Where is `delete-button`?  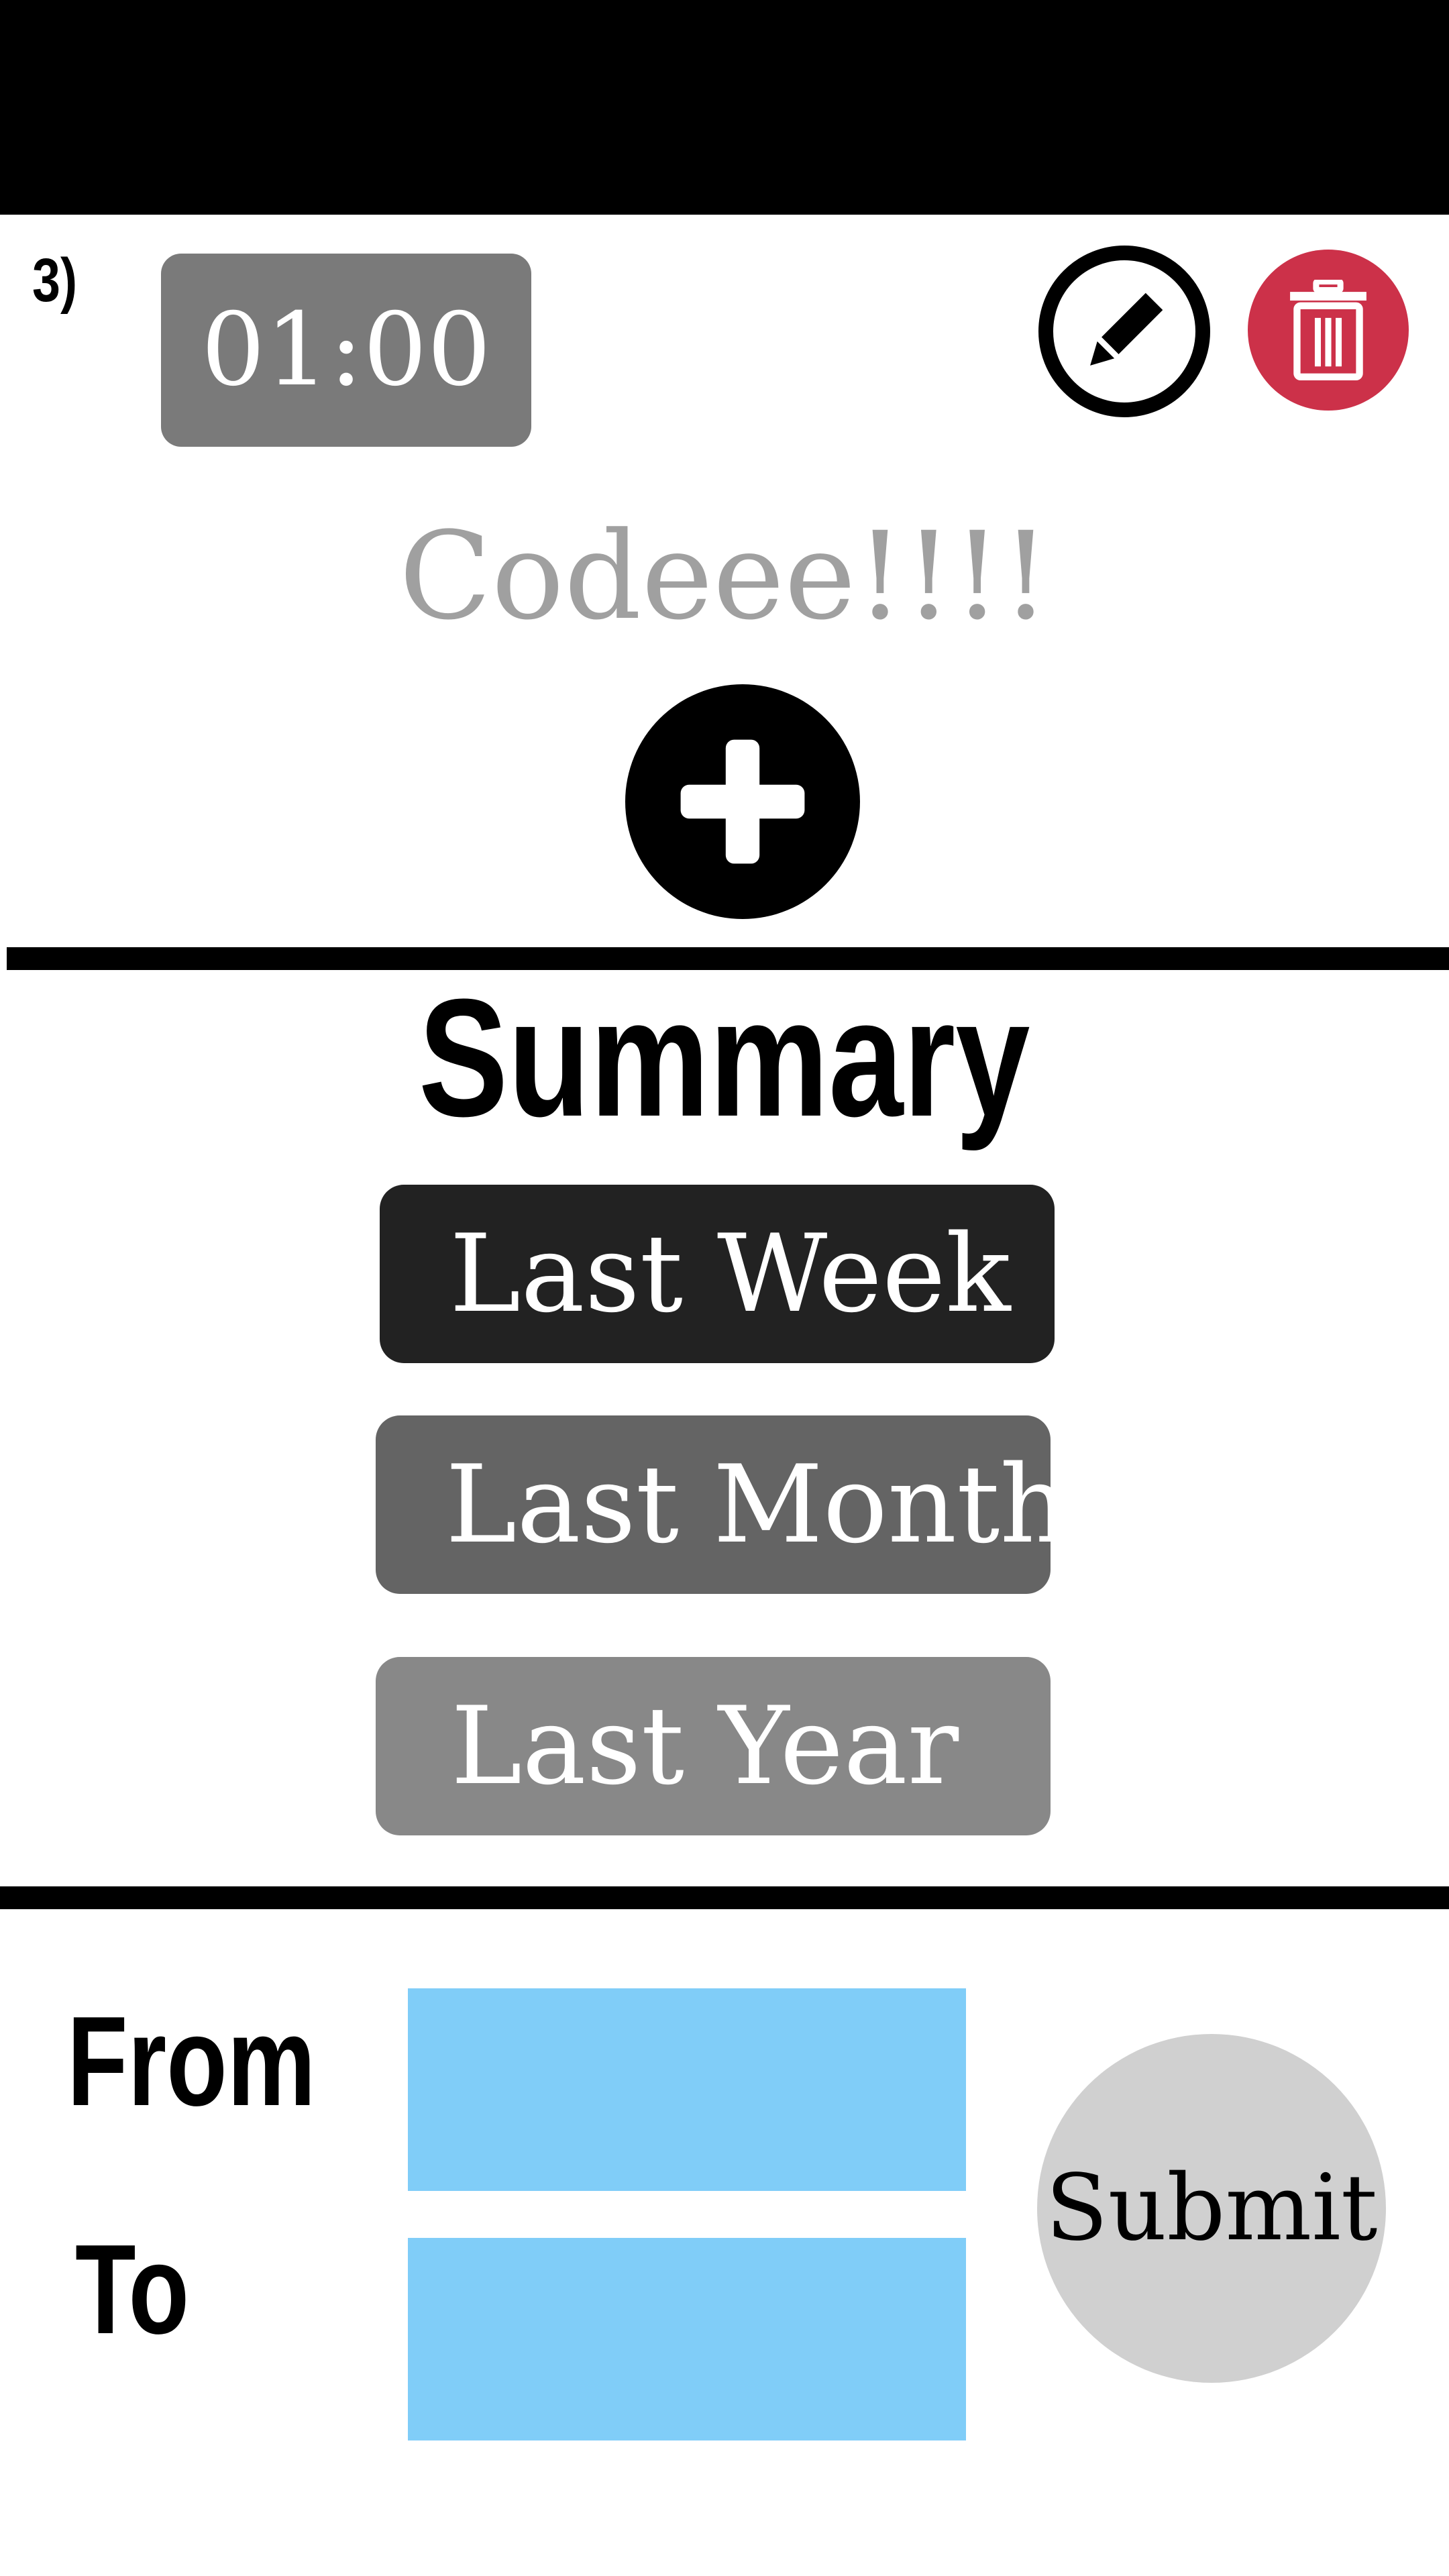
delete-button is located at coordinates (1328, 330).